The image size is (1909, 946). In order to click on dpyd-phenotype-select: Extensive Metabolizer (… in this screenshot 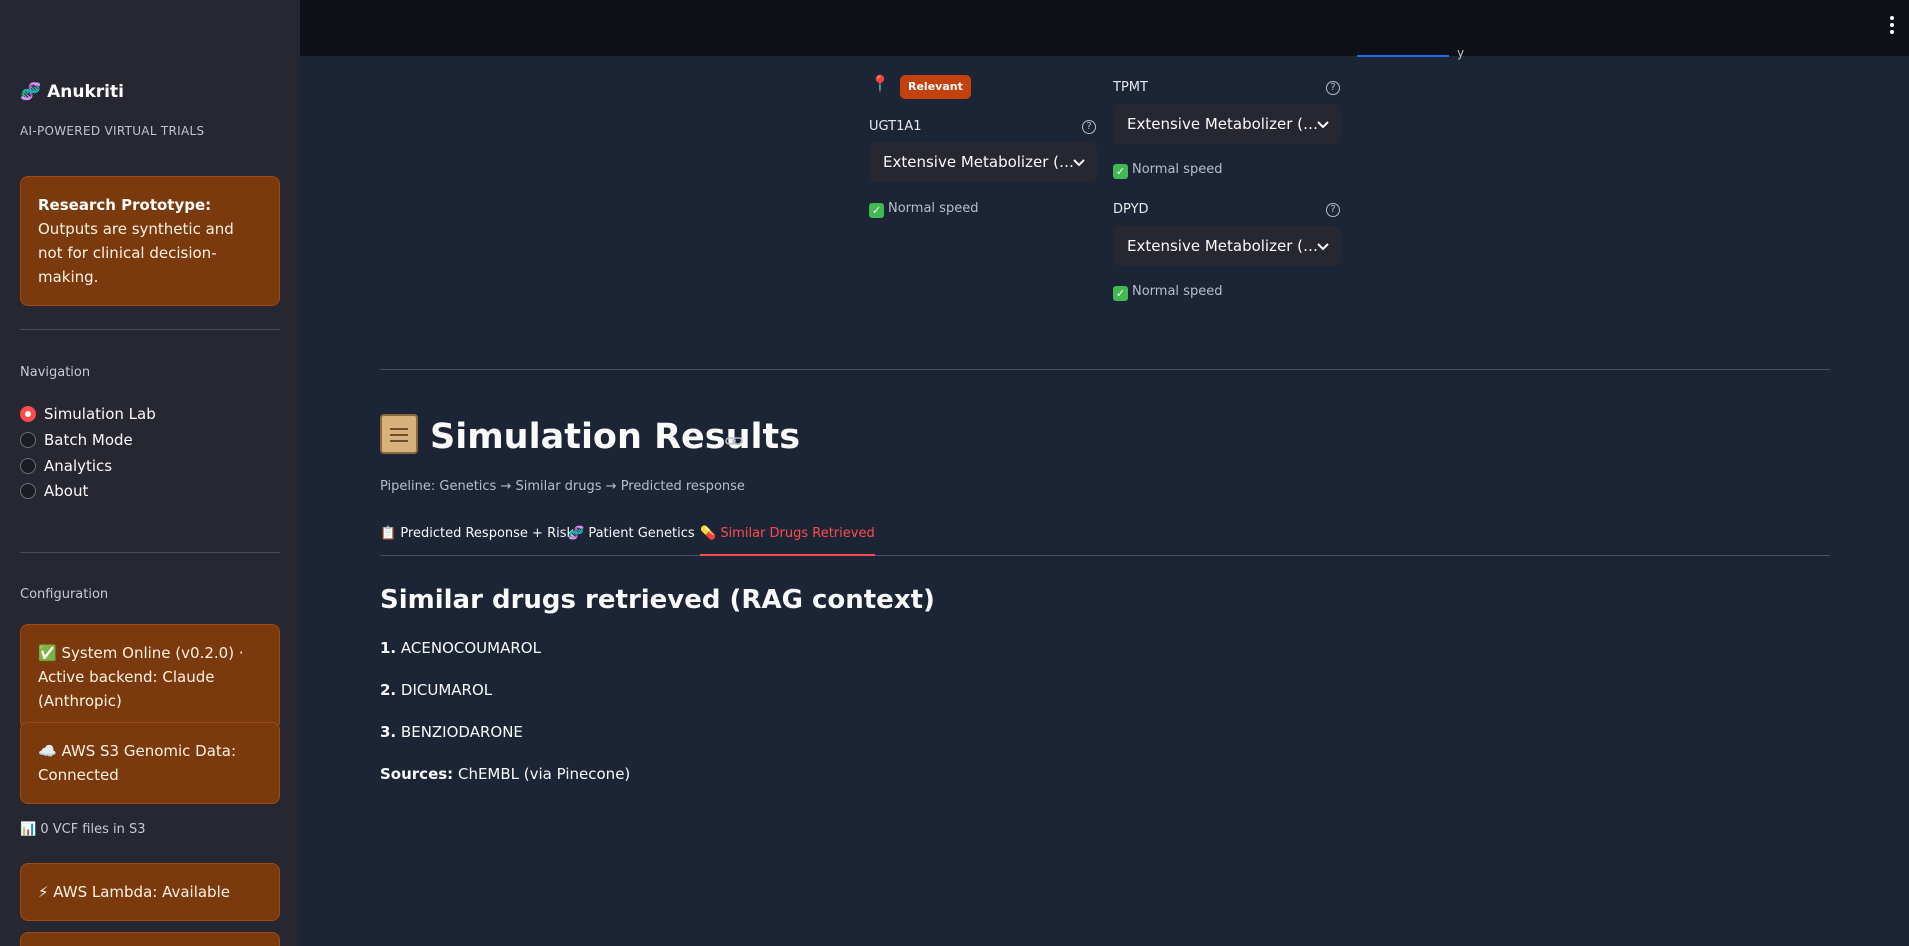, I will do `click(1227, 246)`.